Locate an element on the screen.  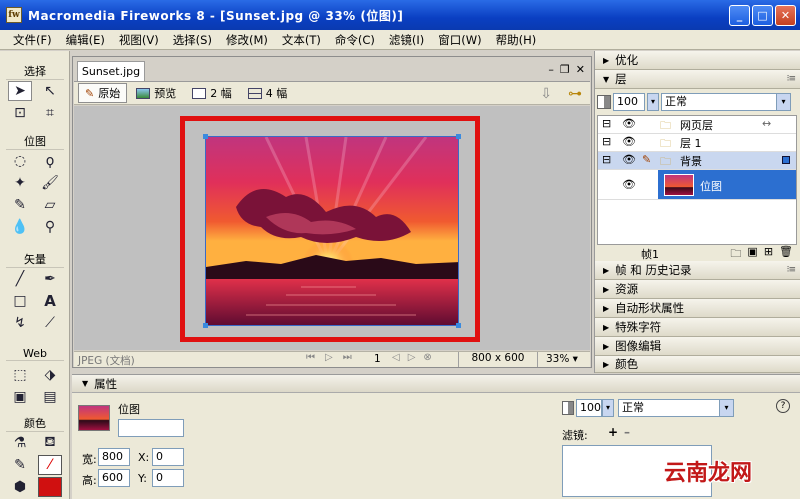
paint-bucket-tool-icon: ⛾ is located at coordinates (50, 443).